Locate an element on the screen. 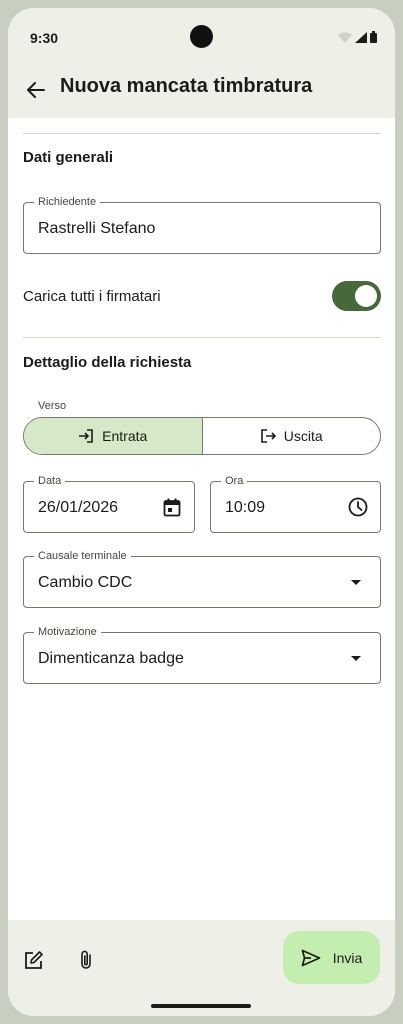 This screenshot has width=403, height=1024. send-button-label: Invia is located at coordinates (347, 957).